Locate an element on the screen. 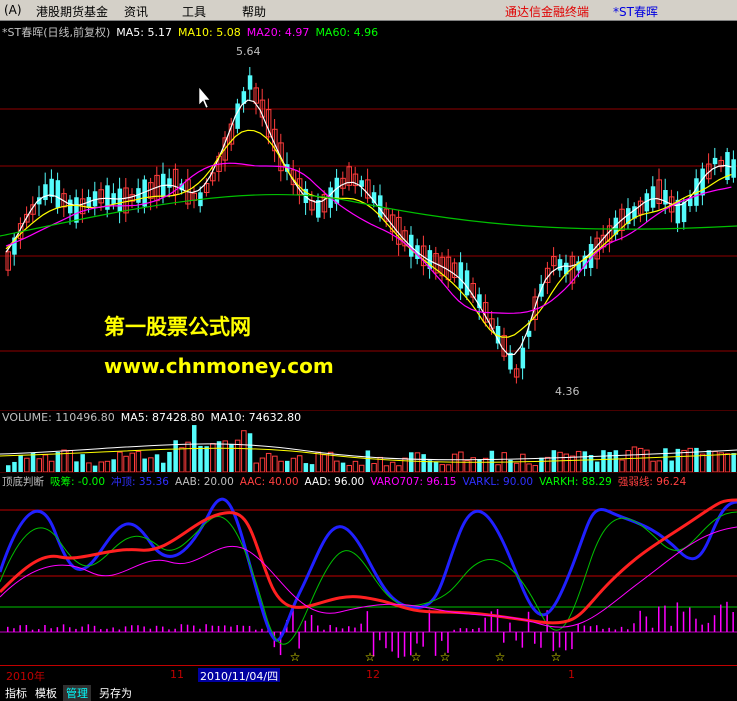 The height and width of the screenshot is (701, 737). menu-item-a: (A) is located at coordinates (13, 10).